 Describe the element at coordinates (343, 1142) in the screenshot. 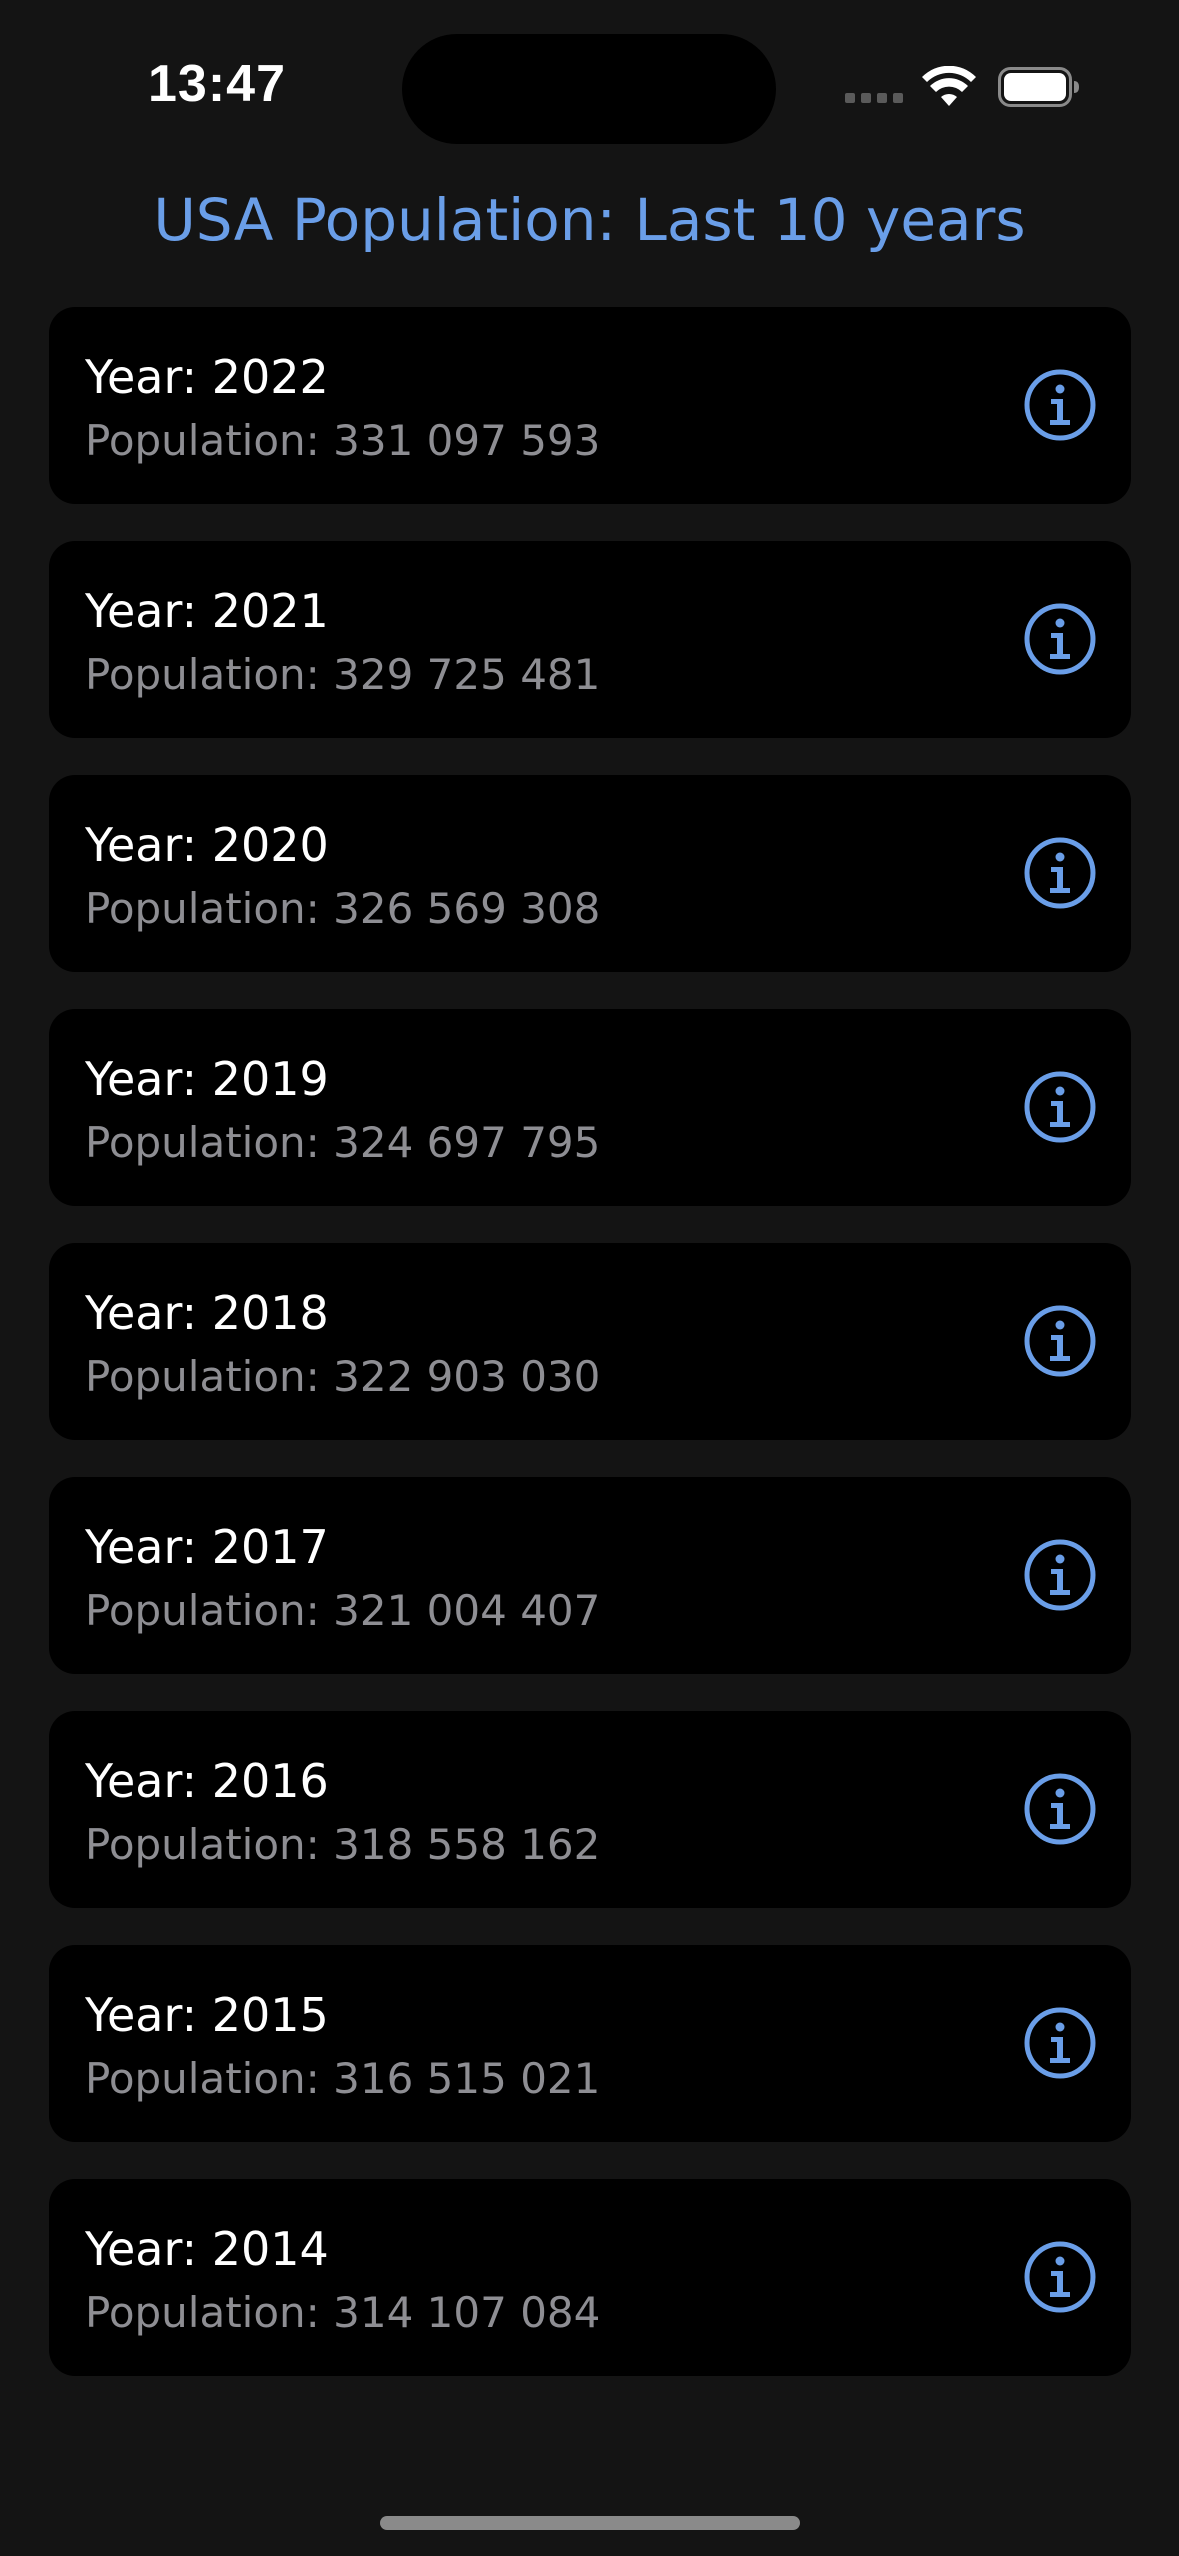

I see `item-population: Population: 324 697 795` at that location.